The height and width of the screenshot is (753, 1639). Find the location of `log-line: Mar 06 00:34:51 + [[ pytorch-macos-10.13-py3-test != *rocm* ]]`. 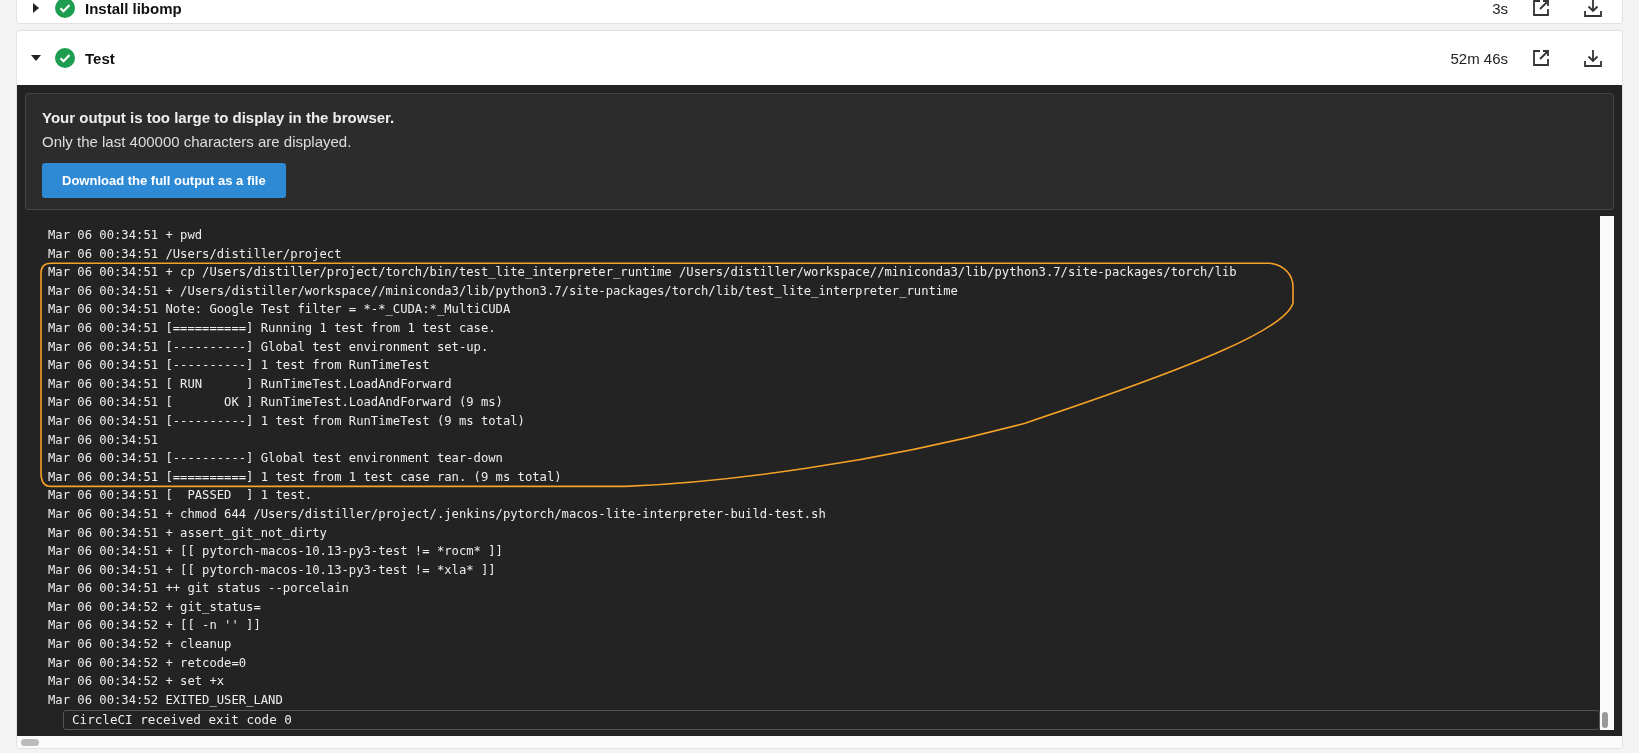

log-line: Mar 06 00:34:51 + [[ pytorch-macos-10.13-py3-test != *rocm* ]] is located at coordinates (276, 552).